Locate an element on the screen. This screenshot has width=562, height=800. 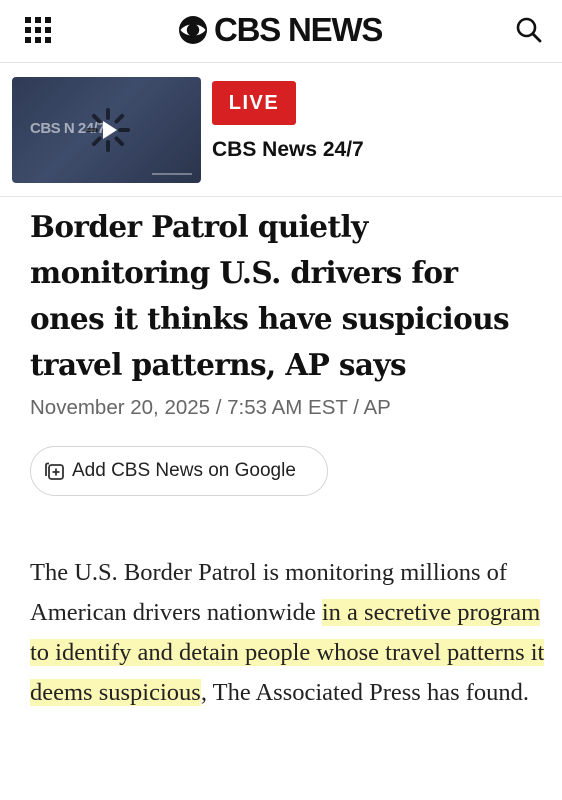
live-video-thumbnail: CBS N 24/7 is located at coordinates (106, 130).